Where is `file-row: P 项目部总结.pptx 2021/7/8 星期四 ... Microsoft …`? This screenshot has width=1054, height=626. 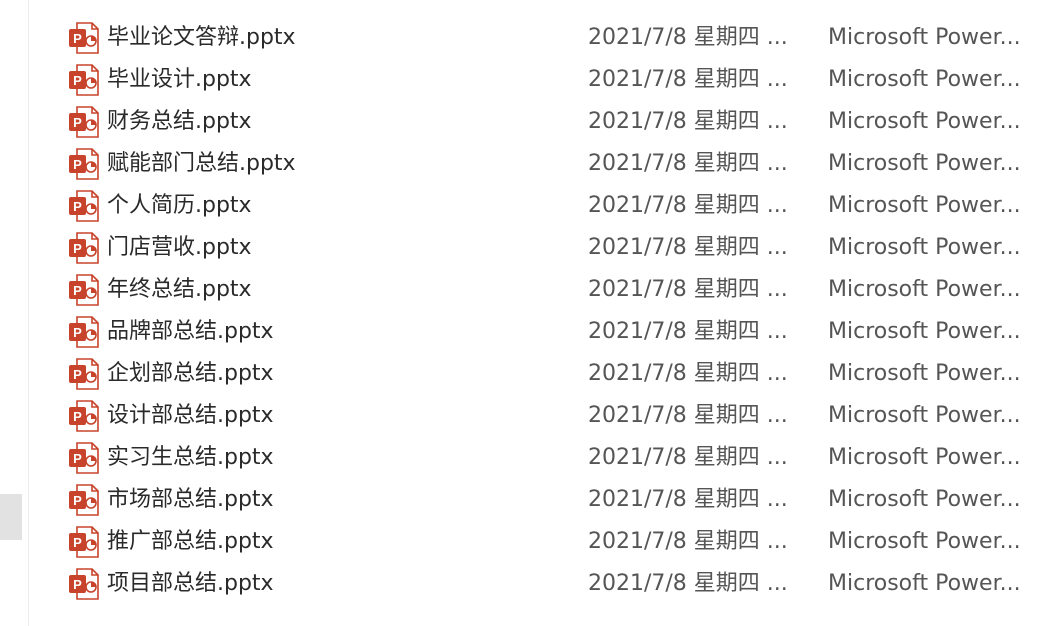
file-row: P 项目部总结.pptx 2021/7/8 星期四 ... Microsoft … is located at coordinates (541, 584).